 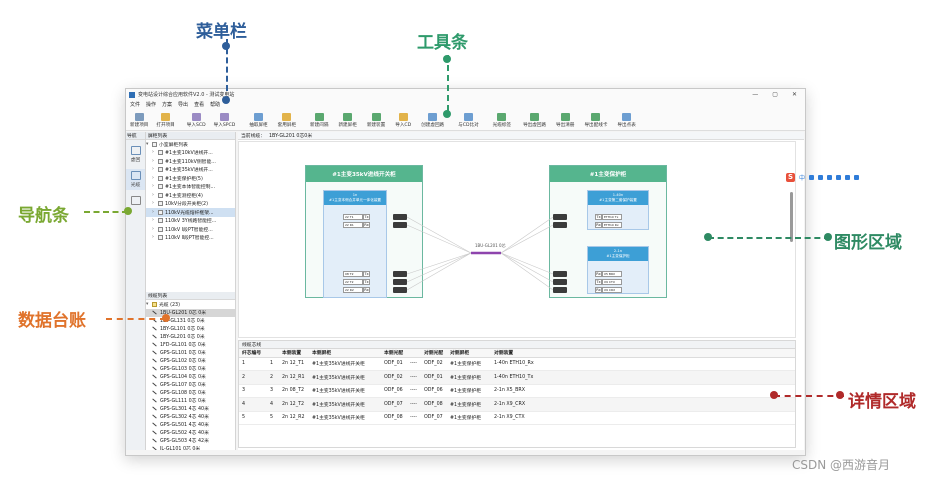 What do you see at coordinates (154, 352) in the screenshot?
I see `cable-line-icon` at bounding box center [154, 352].